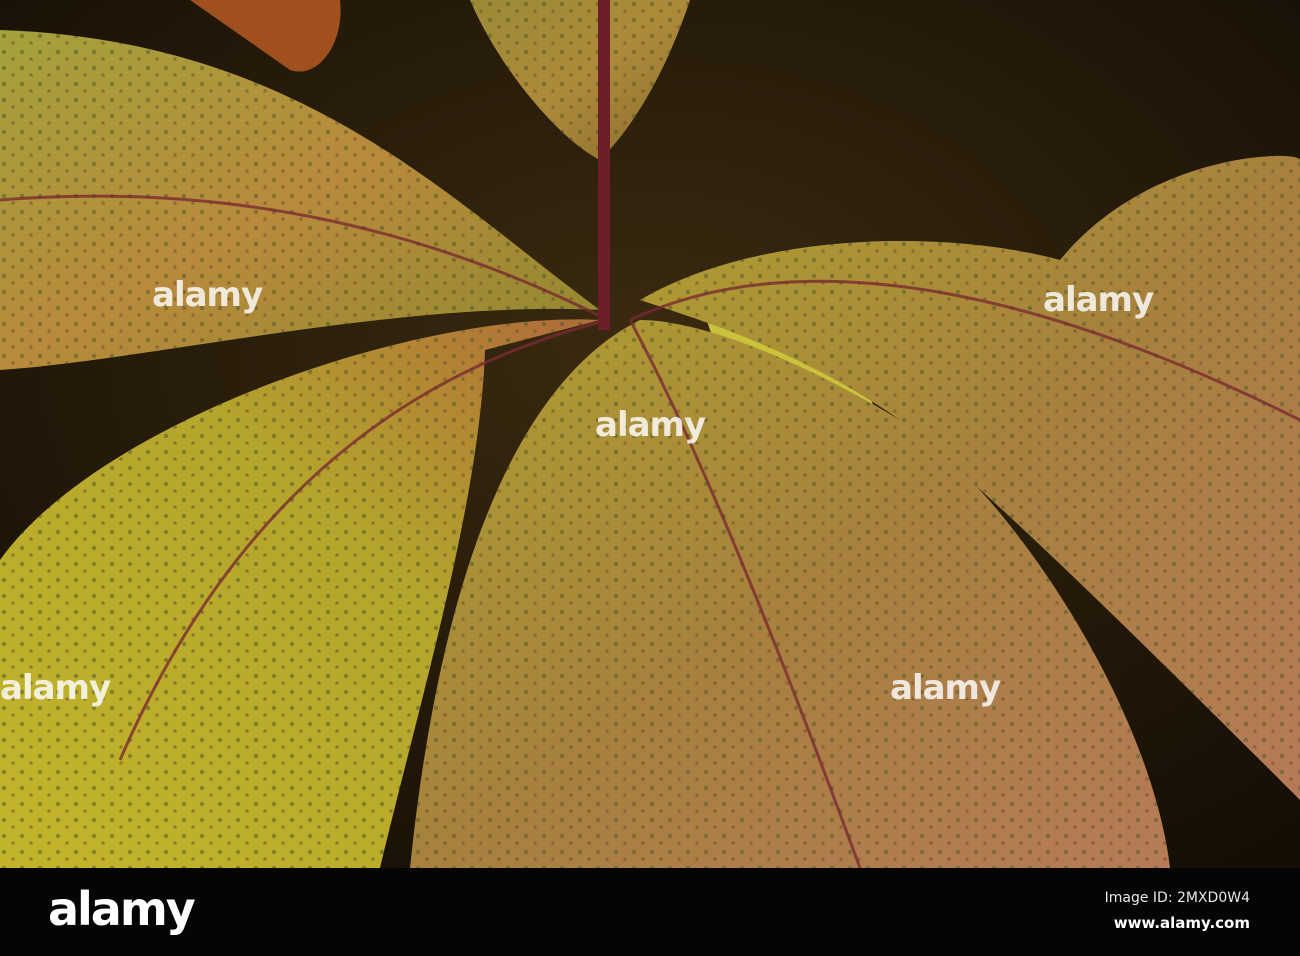  What do you see at coordinates (122, 909) in the screenshot?
I see `alamy-logo: alamy` at bounding box center [122, 909].